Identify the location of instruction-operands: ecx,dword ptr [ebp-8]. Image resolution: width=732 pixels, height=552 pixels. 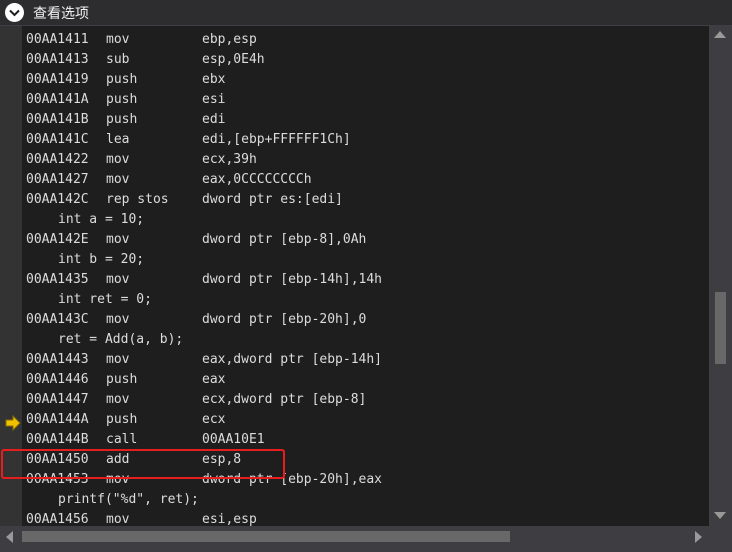
(284, 399).